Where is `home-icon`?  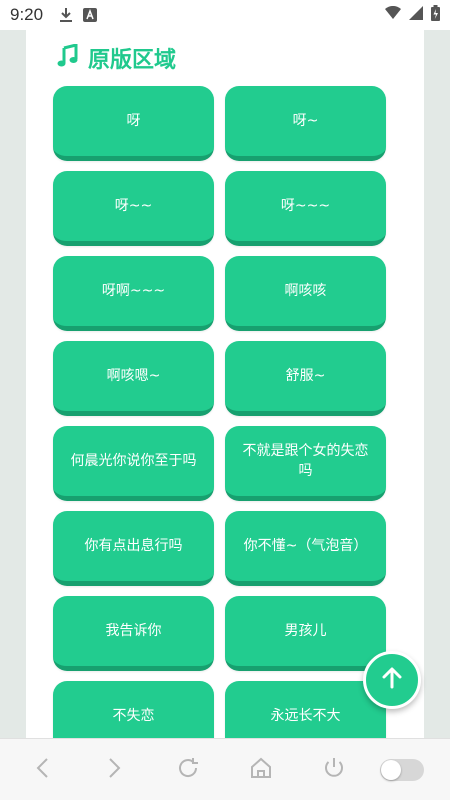
home-icon is located at coordinates (261, 770).